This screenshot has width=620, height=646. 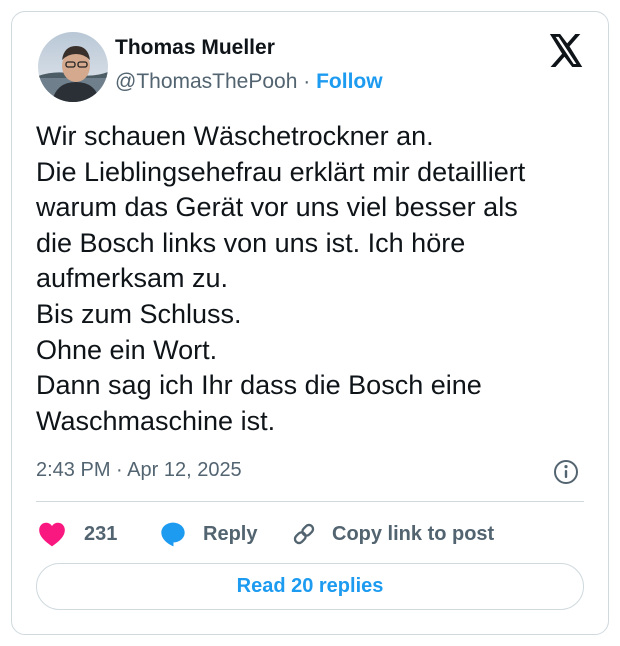 What do you see at coordinates (173, 534) in the screenshot?
I see `speech-bubble-icon` at bounding box center [173, 534].